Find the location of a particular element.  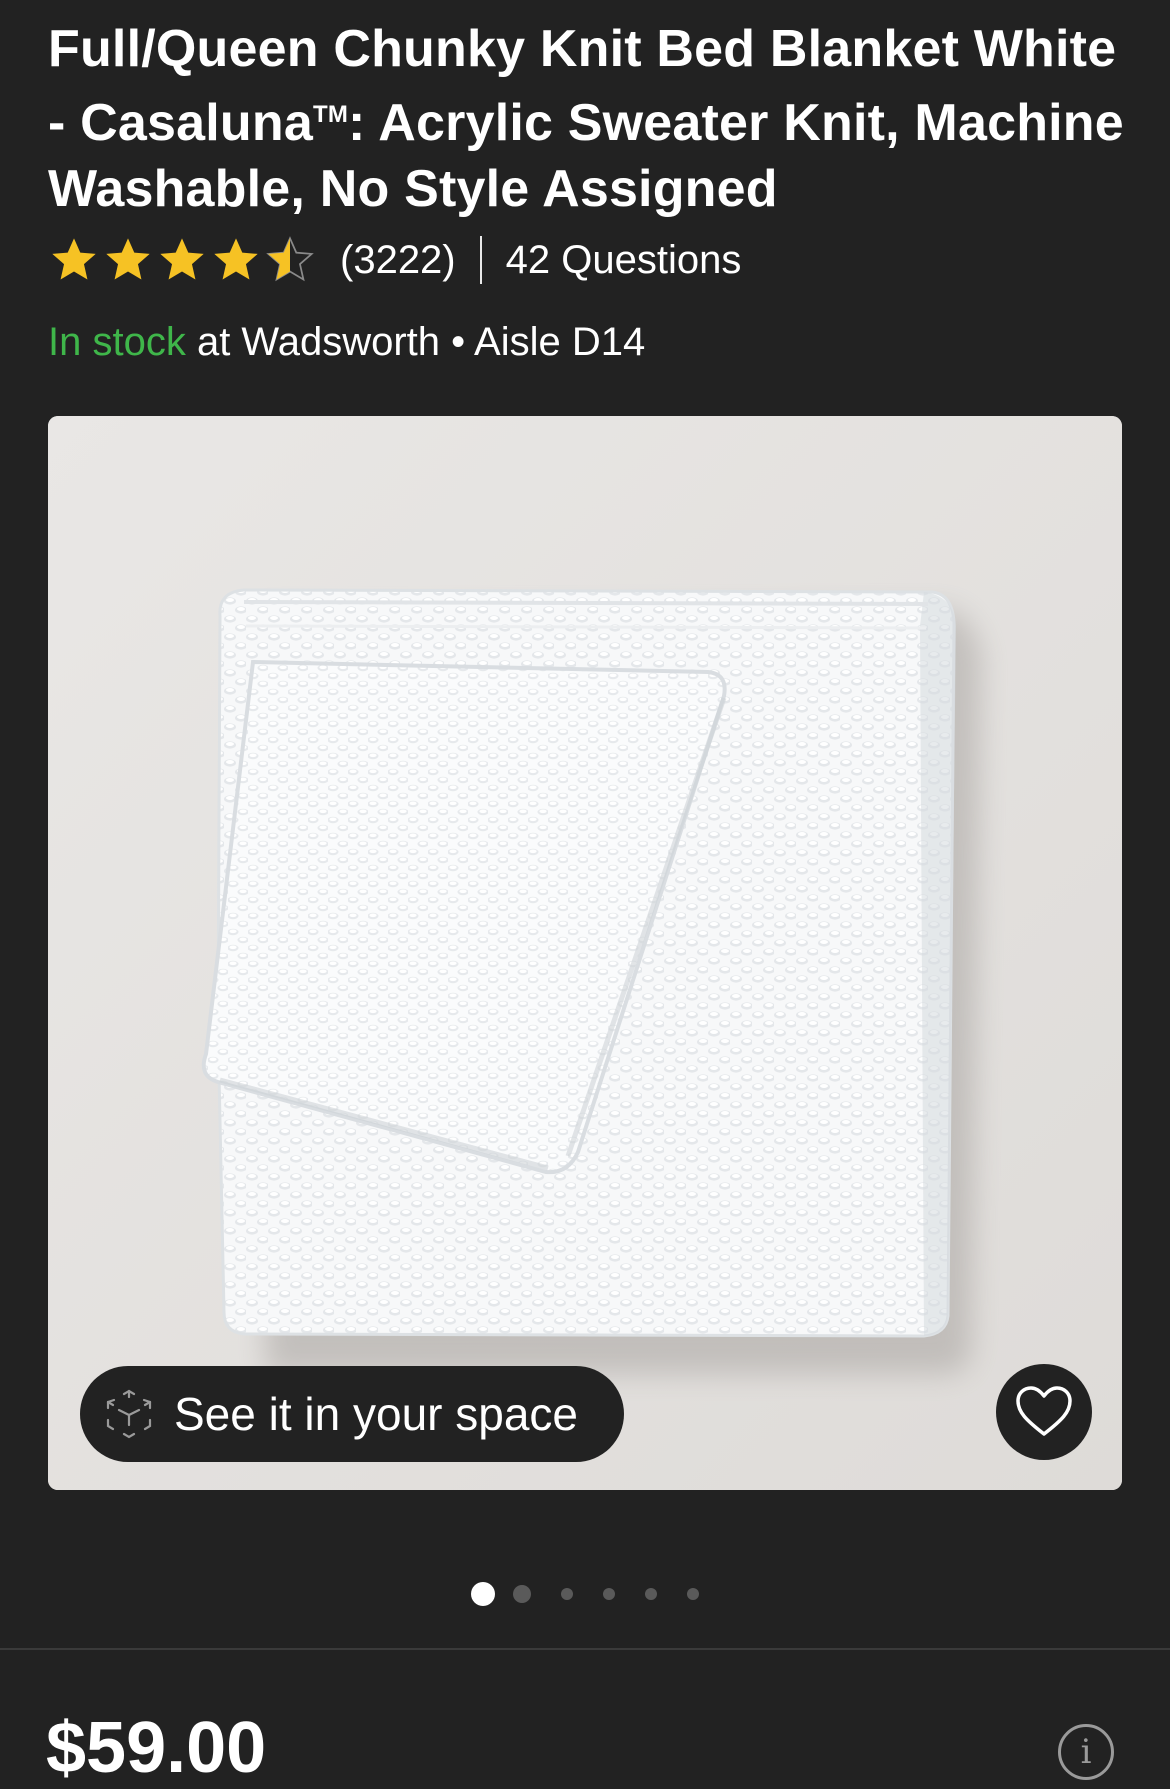

half-star-icon is located at coordinates (290, 259).